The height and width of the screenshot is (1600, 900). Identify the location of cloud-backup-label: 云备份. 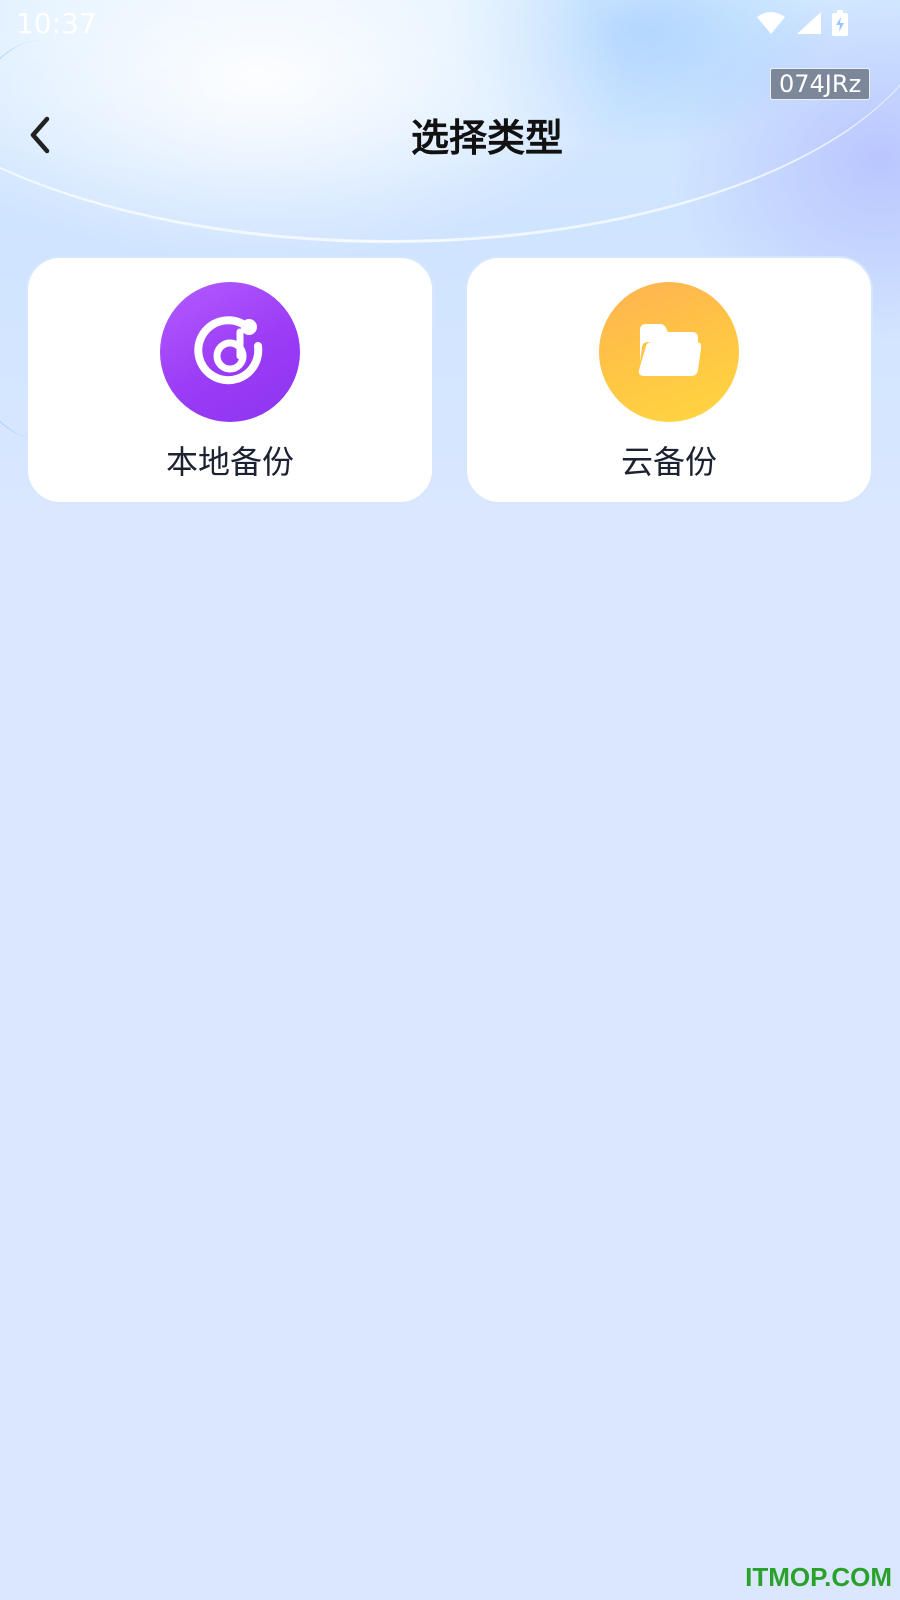
(668, 462).